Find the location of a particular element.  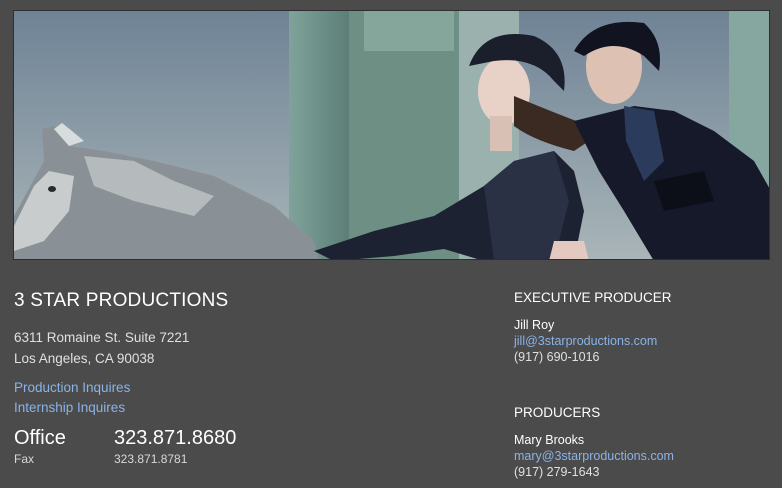

contact-phone: (917) 690-1016 is located at coordinates (557, 357).